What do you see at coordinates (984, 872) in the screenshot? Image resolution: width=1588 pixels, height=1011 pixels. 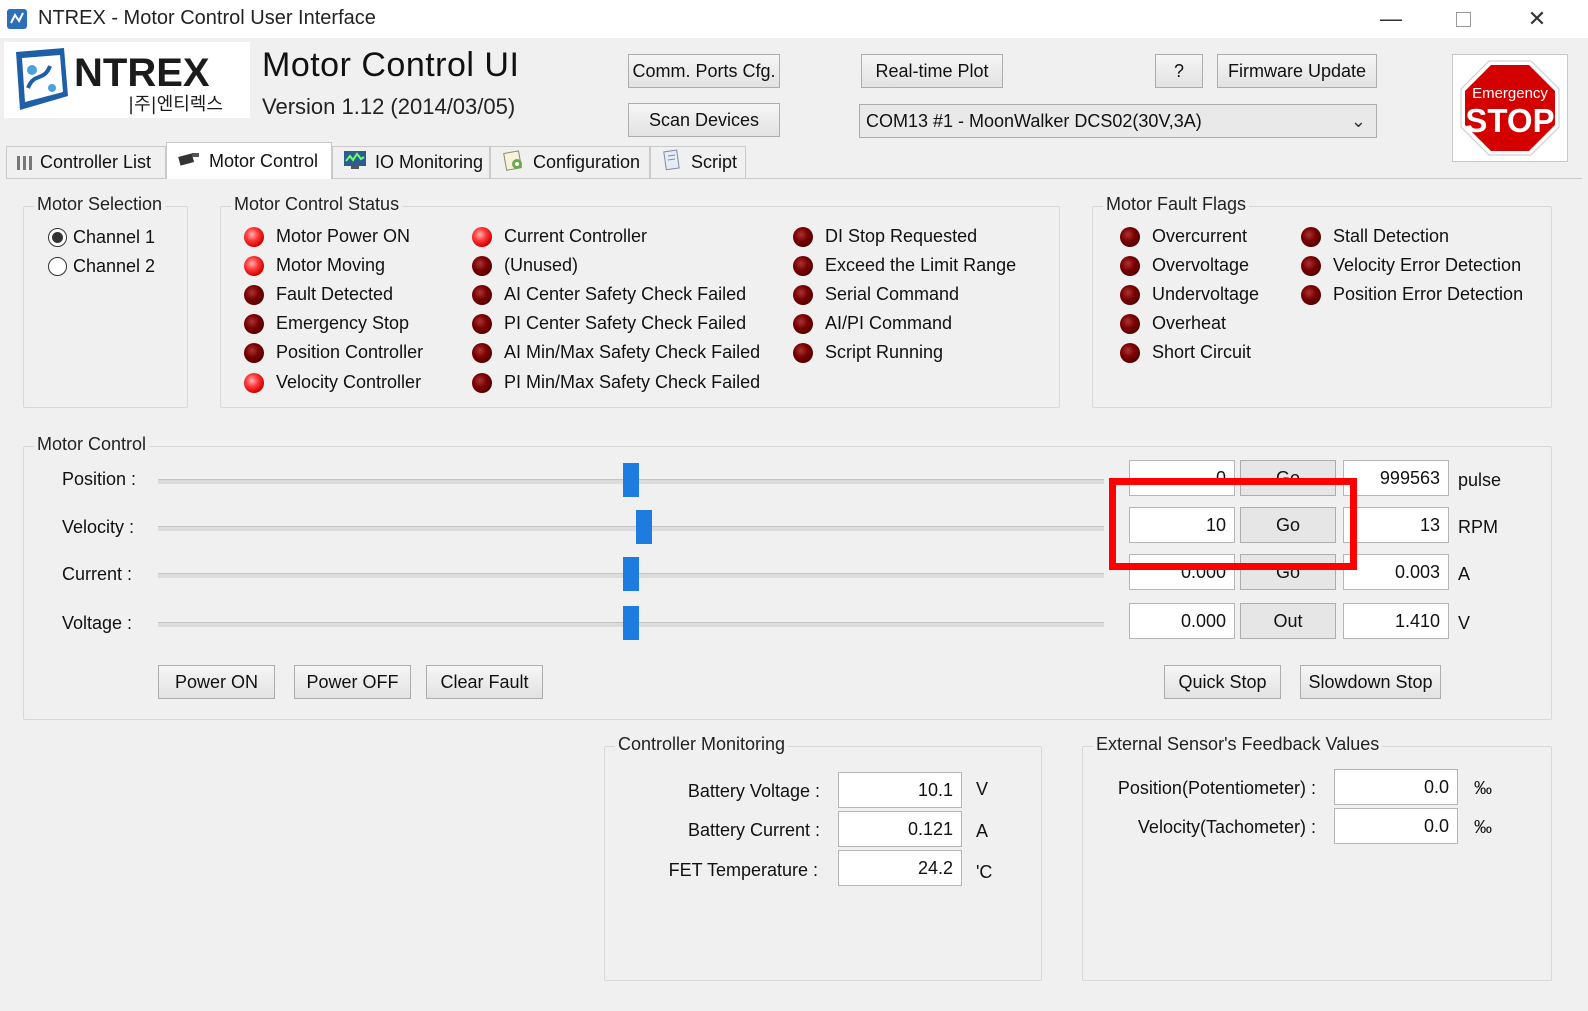 I see `fet-temperature-unit: 'C` at bounding box center [984, 872].